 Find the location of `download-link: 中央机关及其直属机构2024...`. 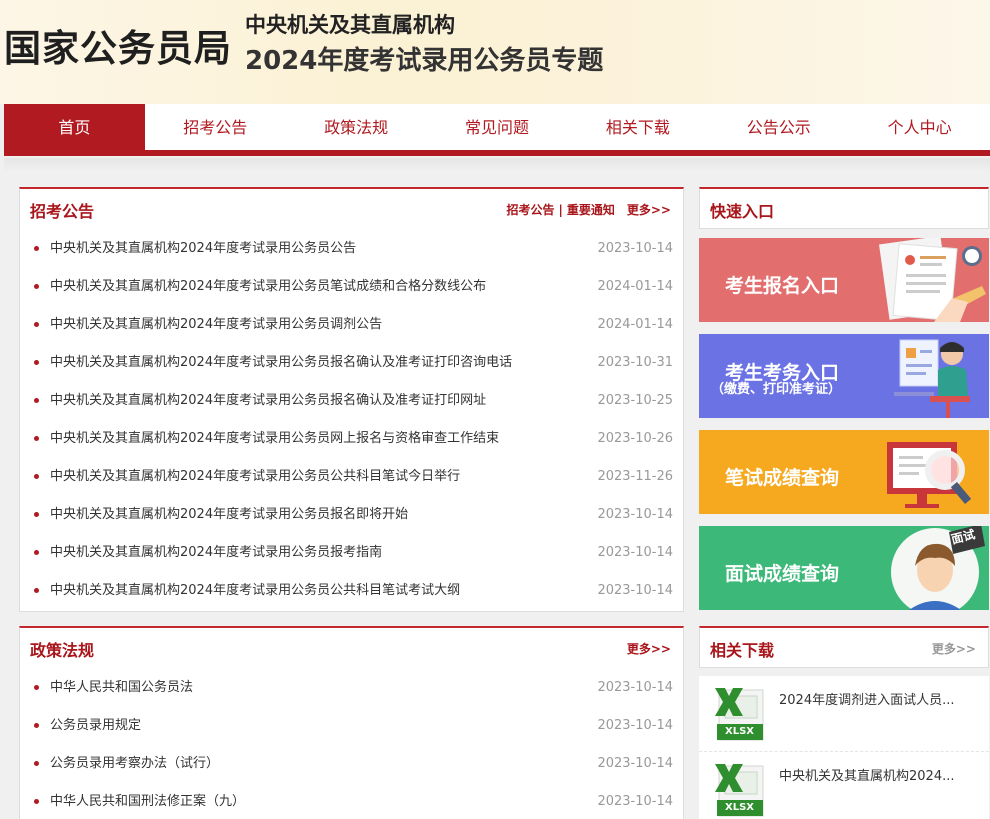

download-link: 中央机关及其直属机构2024... is located at coordinates (866, 774).